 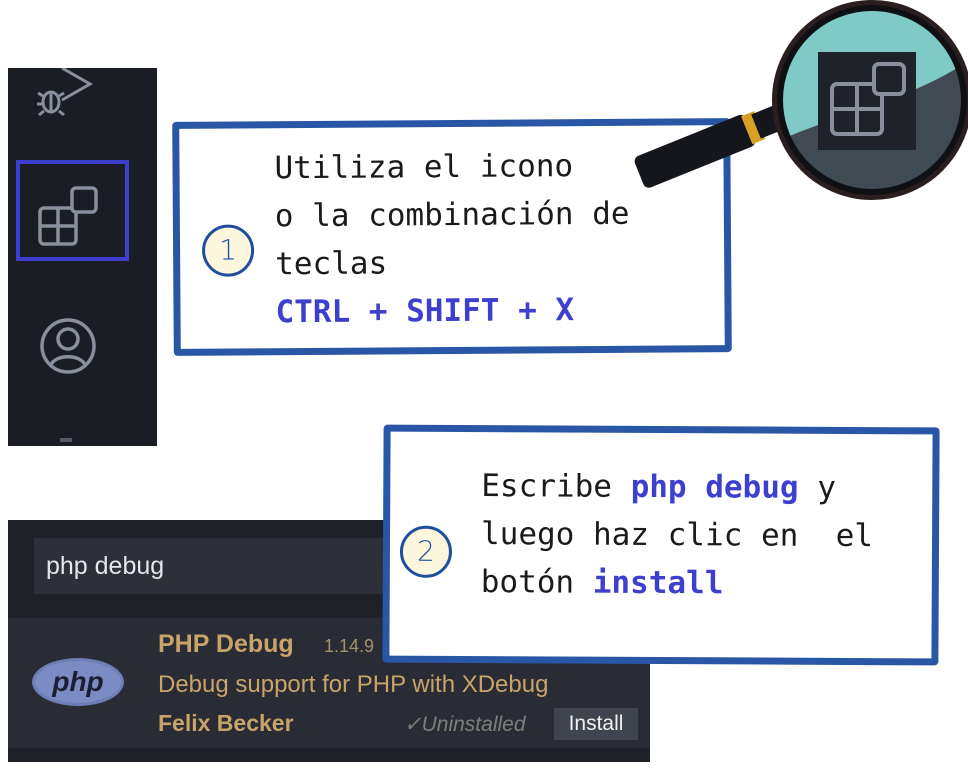 I want to click on activity-more-indicator, so click(x=66, y=440).